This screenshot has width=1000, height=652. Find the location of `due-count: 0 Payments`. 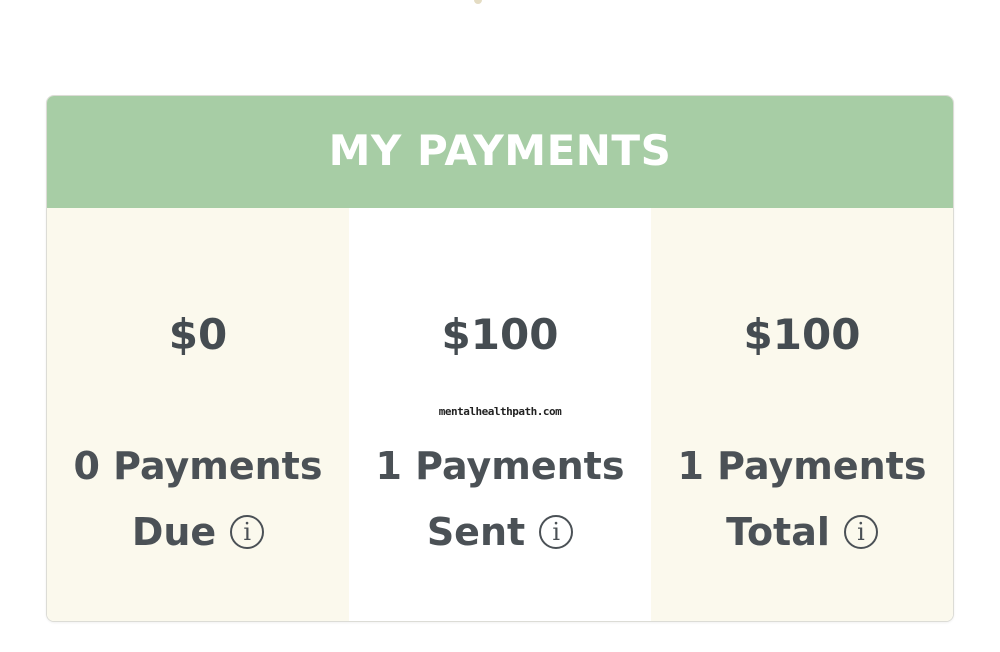

due-count: 0 Payments is located at coordinates (198, 466).